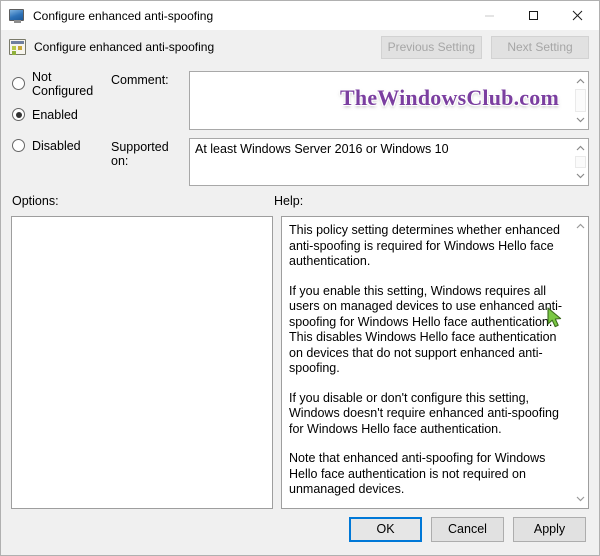 The width and height of the screenshot is (600, 556). Describe the element at coordinates (549, 529) in the screenshot. I see `apply-button: Apply` at that location.